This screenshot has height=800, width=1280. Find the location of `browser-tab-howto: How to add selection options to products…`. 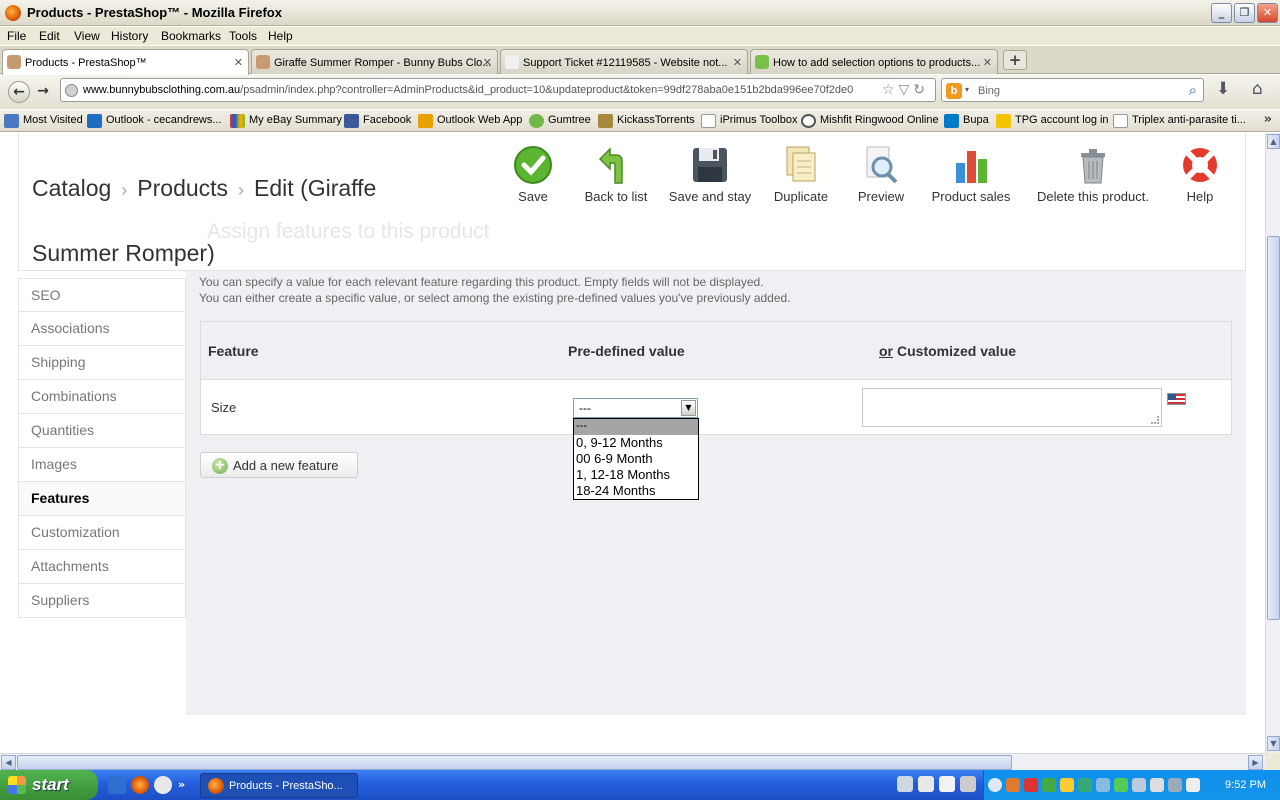

browser-tab-howto: How to add selection options to products… is located at coordinates (874, 61).